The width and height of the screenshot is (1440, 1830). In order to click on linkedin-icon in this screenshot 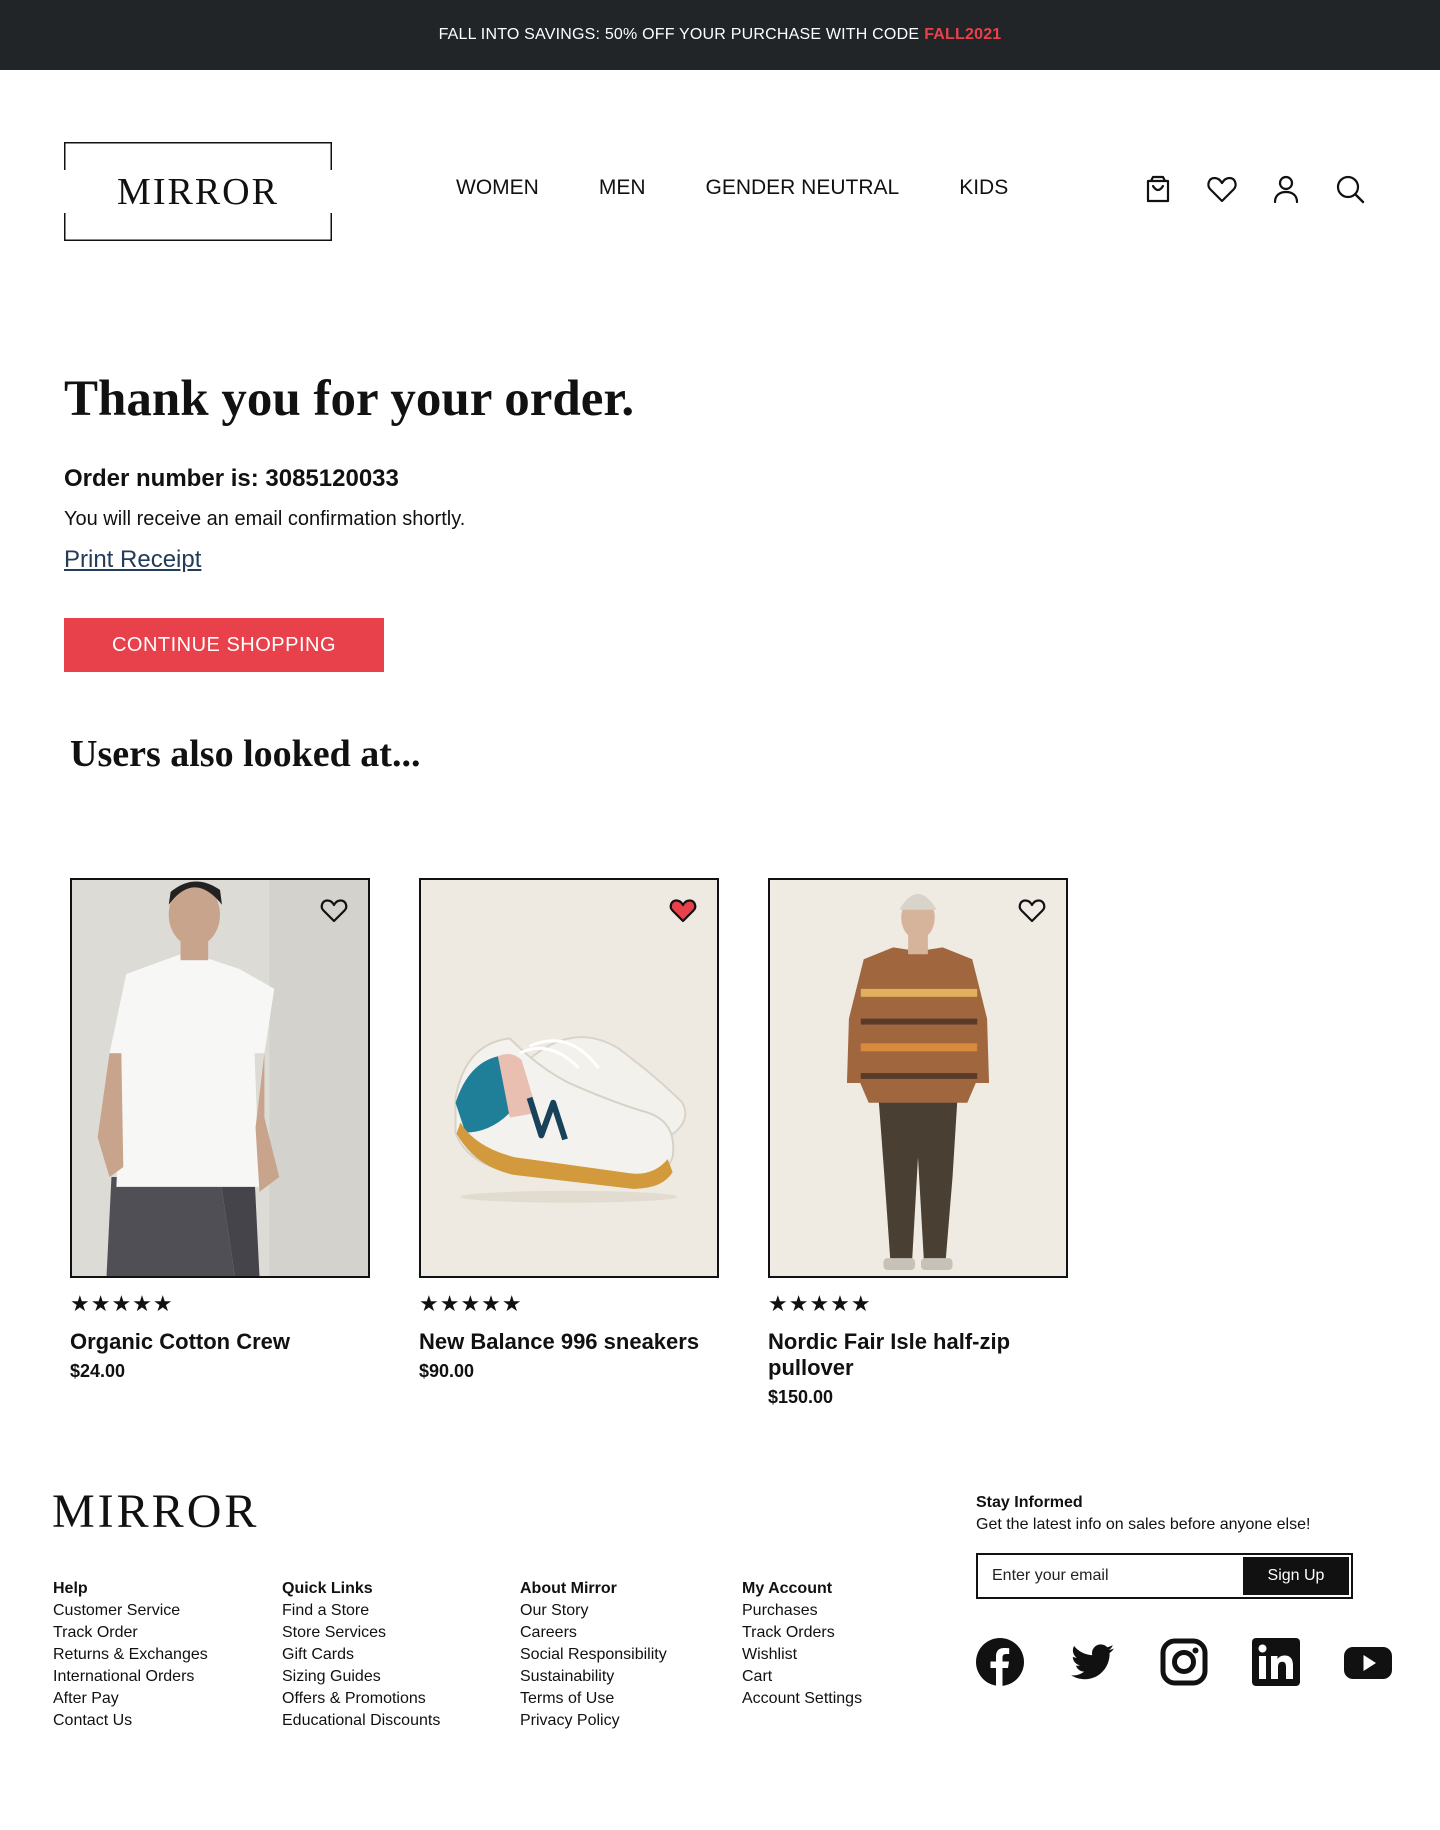, I will do `click(1276, 1662)`.